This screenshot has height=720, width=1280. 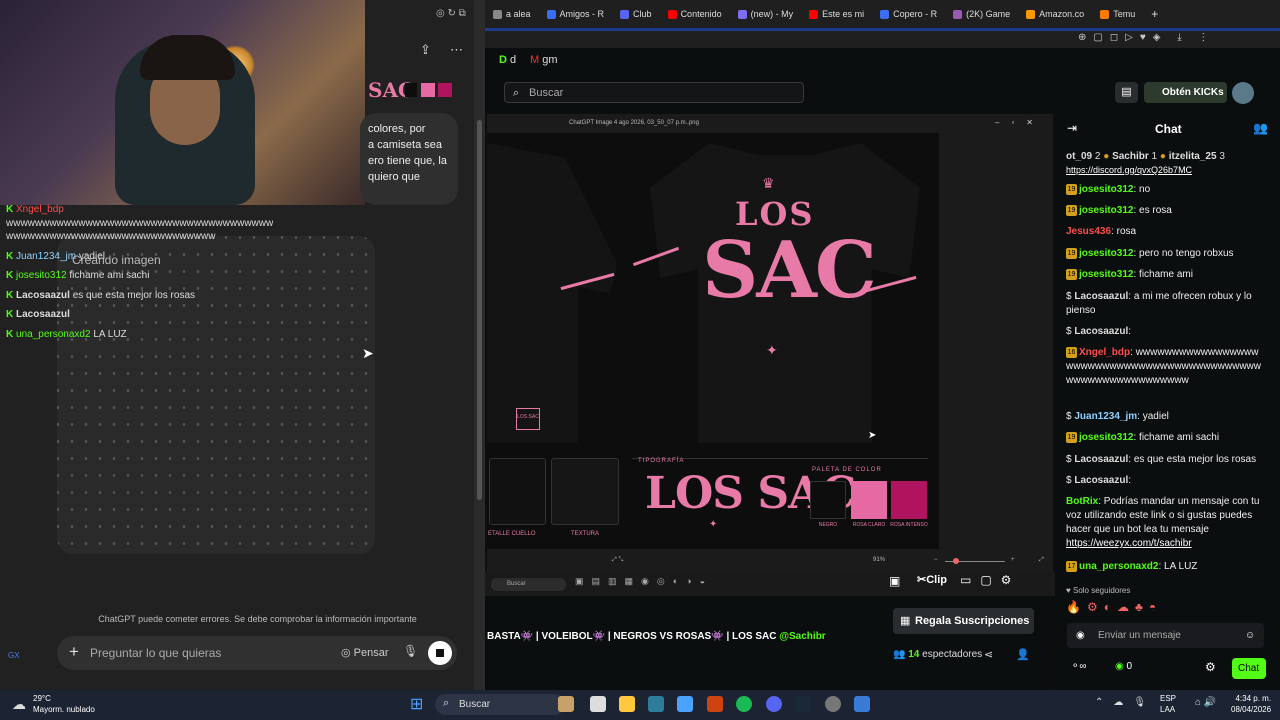 I want to click on theater-icon: ▣, so click(x=894, y=581).